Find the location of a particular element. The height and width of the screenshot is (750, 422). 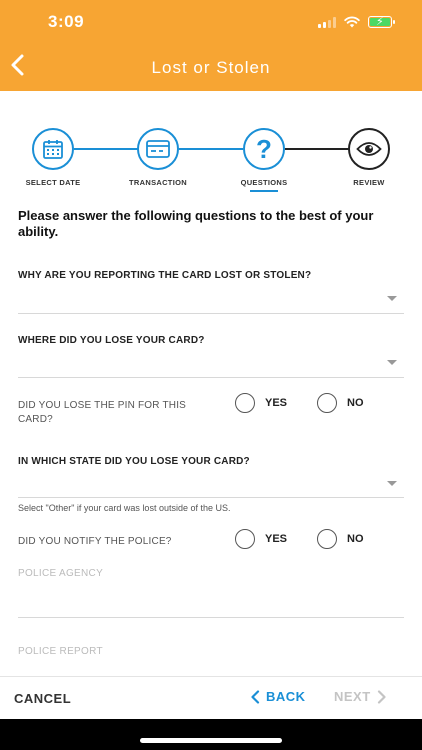

police-agency-input is located at coordinates (211, 602).